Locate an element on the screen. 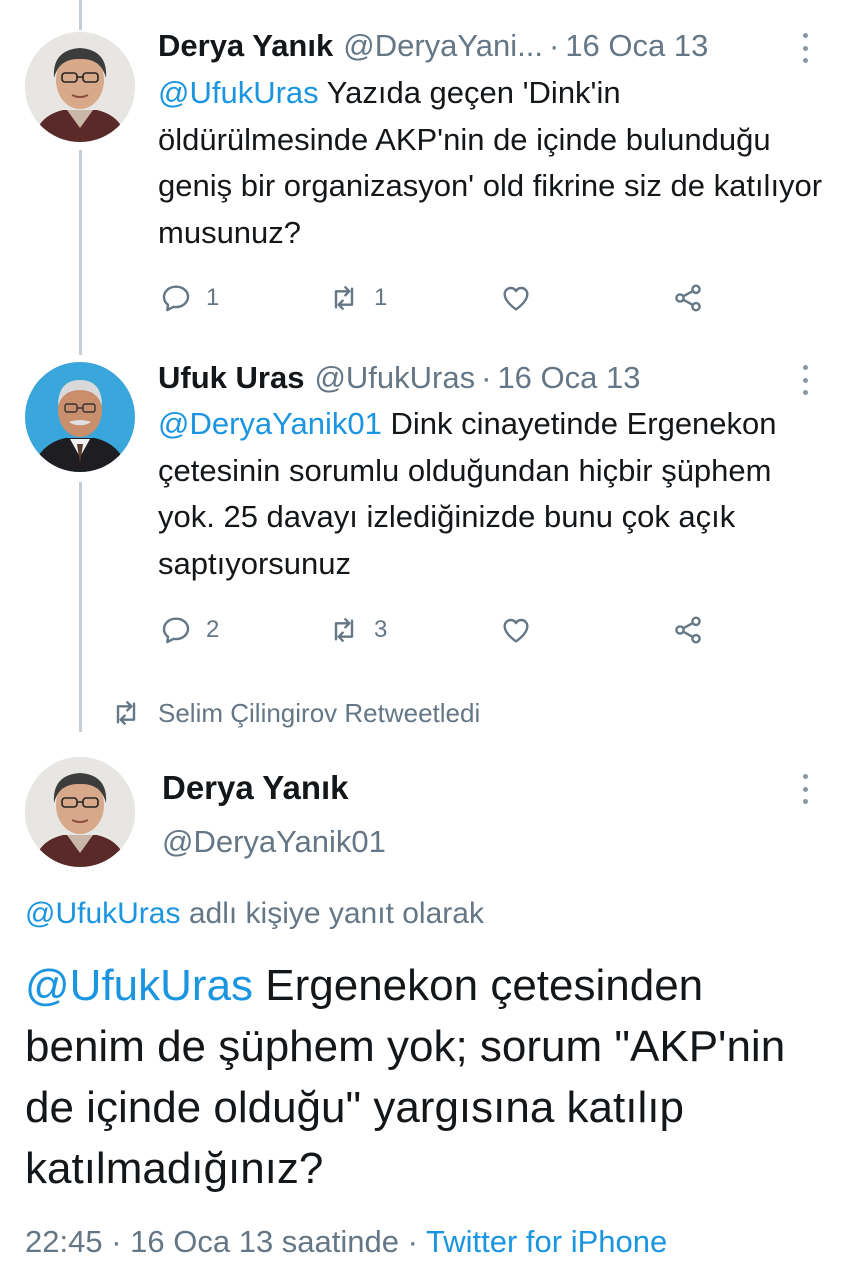 The width and height of the screenshot is (846, 1280). reply-count: 2 is located at coordinates (213, 629).